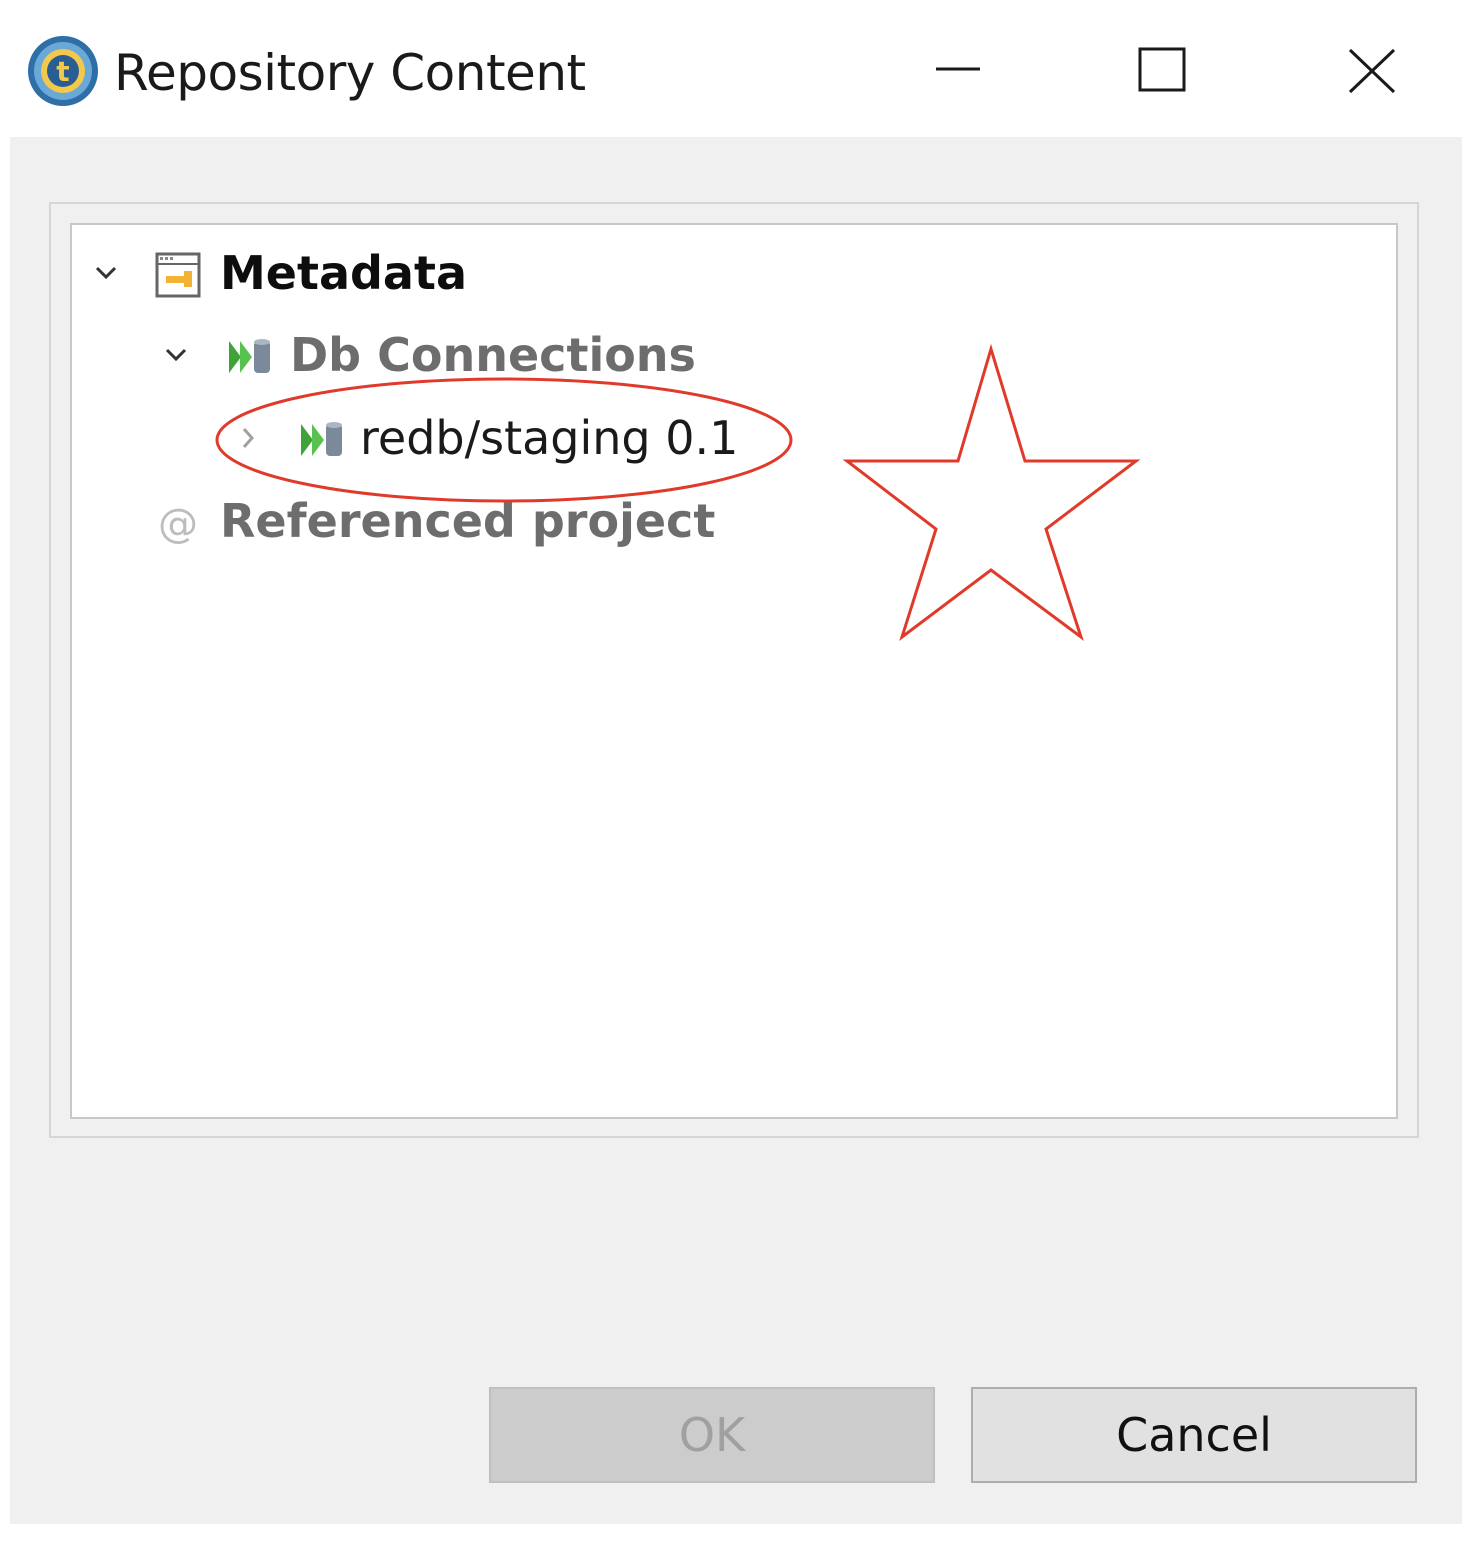  What do you see at coordinates (1194, 1435) in the screenshot?
I see `cancel-button: Cancel` at bounding box center [1194, 1435].